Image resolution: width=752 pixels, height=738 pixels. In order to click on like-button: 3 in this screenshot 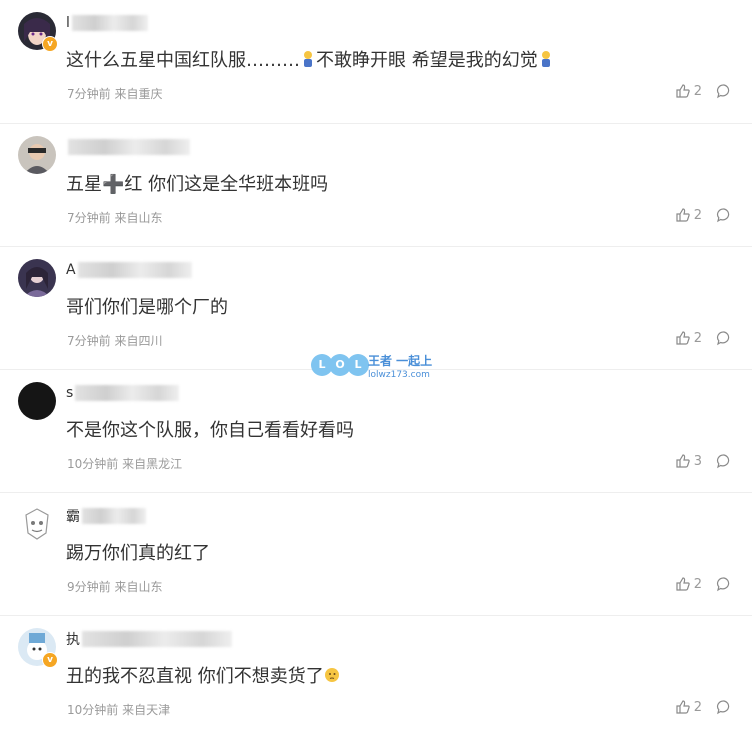, I will do `click(688, 461)`.